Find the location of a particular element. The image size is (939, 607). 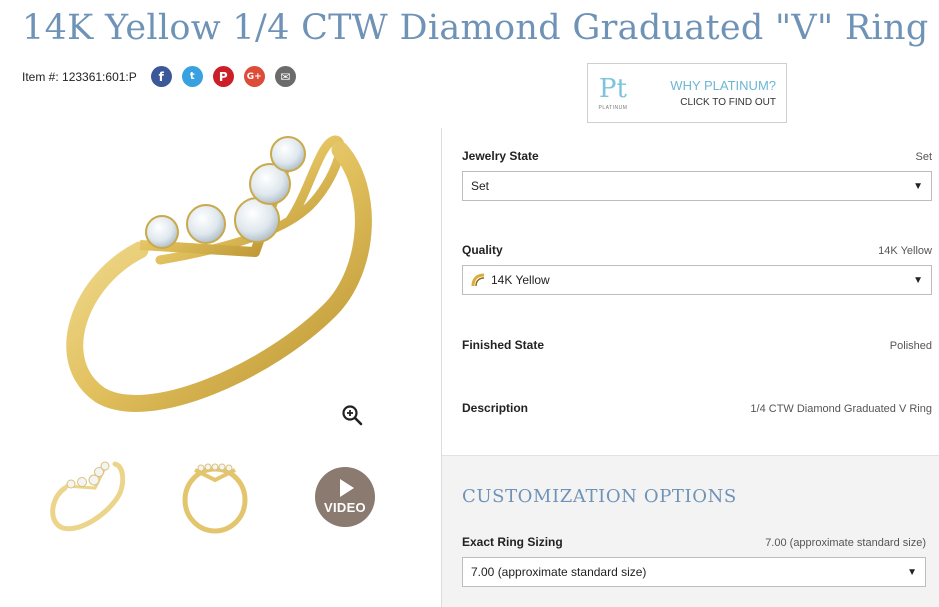

video-button: VIDEO is located at coordinates (345, 497).